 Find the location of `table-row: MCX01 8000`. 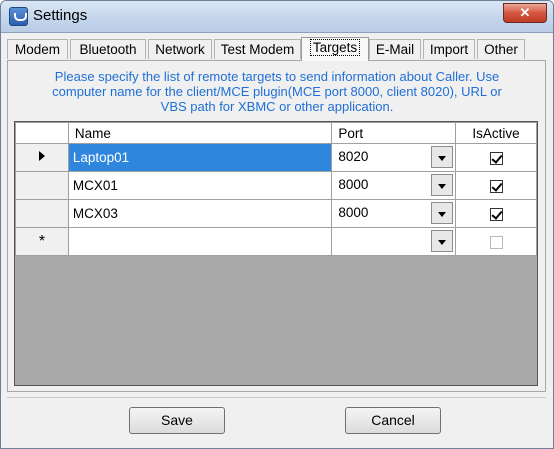

table-row: MCX01 8000 is located at coordinates (276, 185).